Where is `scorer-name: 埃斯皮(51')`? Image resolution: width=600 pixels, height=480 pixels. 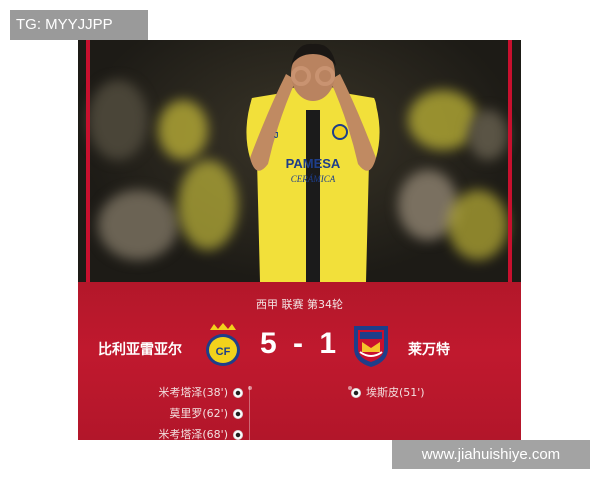
scorer-name: 埃斯皮(51') is located at coordinates (395, 392).